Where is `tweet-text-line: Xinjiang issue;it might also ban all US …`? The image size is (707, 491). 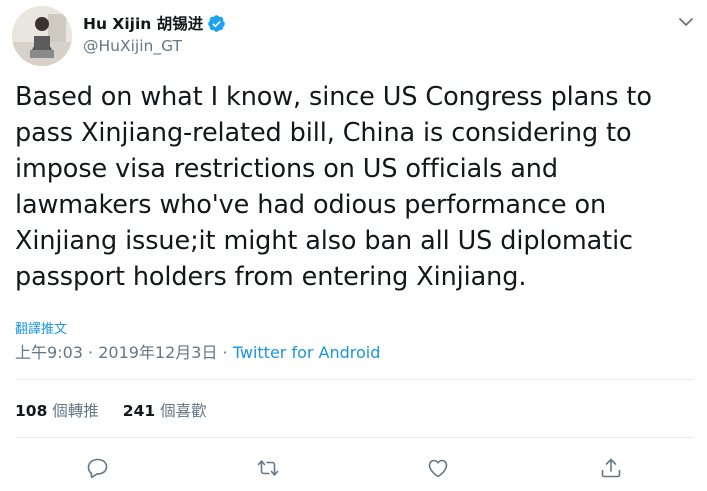
tweet-text-line: Xinjiang issue;it might also ban all US … is located at coordinates (324, 241).